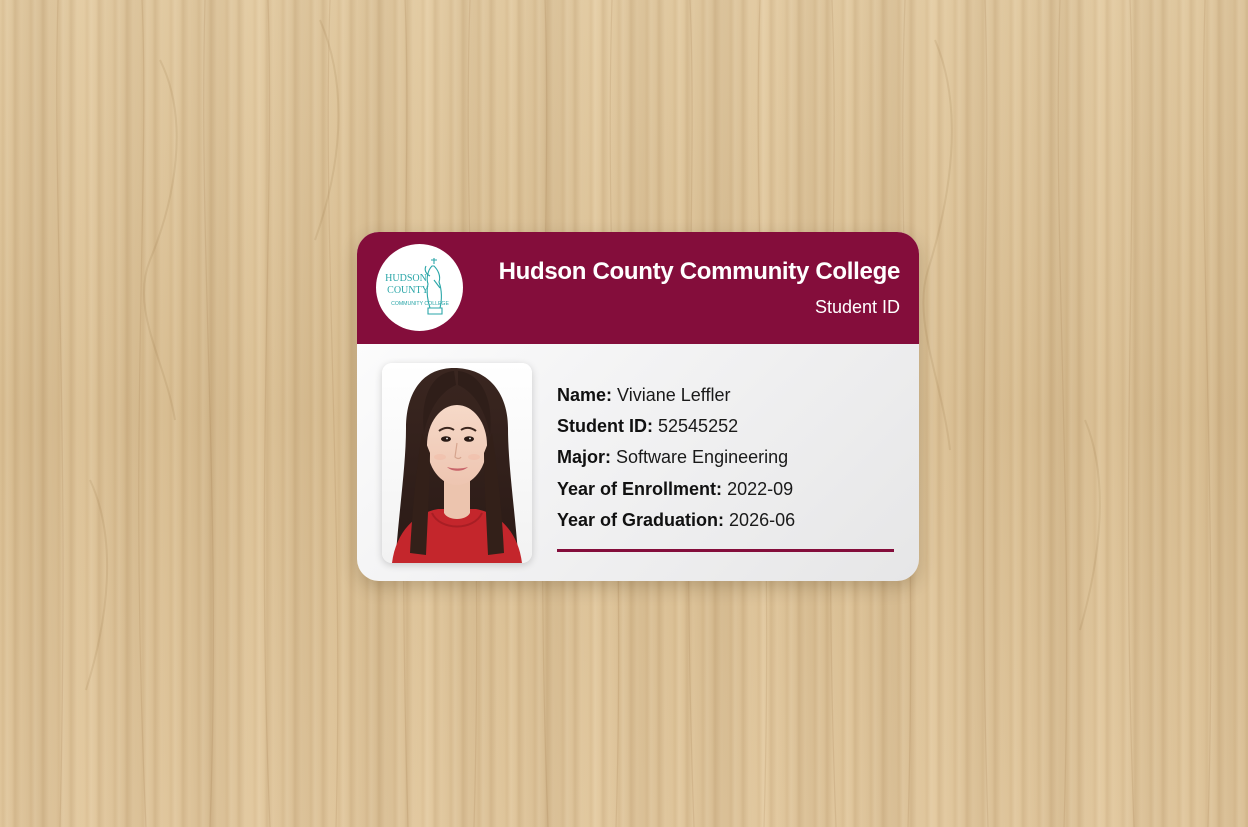 The height and width of the screenshot is (827, 1248). I want to click on field-value: Viviane Leffler, so click(674, 395).